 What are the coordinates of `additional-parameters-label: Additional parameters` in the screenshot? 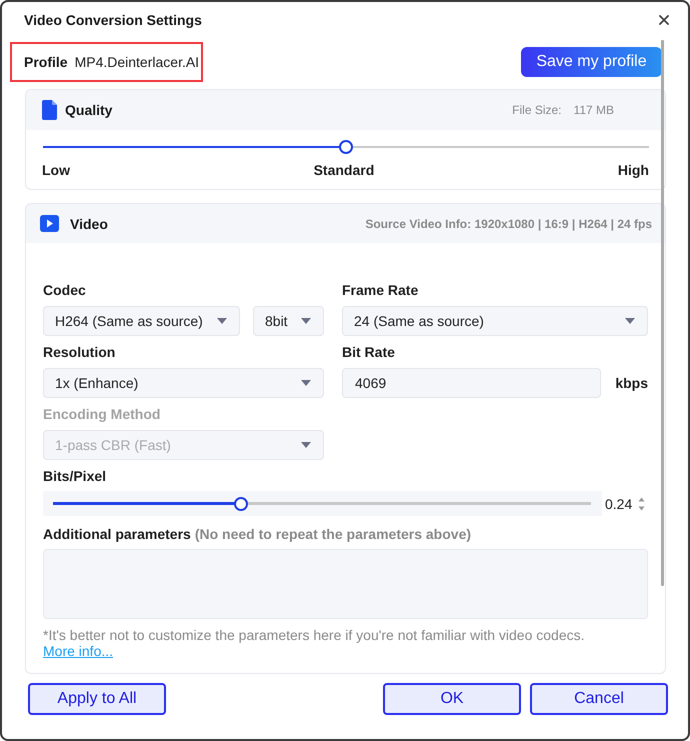 It's located at (117, 534).